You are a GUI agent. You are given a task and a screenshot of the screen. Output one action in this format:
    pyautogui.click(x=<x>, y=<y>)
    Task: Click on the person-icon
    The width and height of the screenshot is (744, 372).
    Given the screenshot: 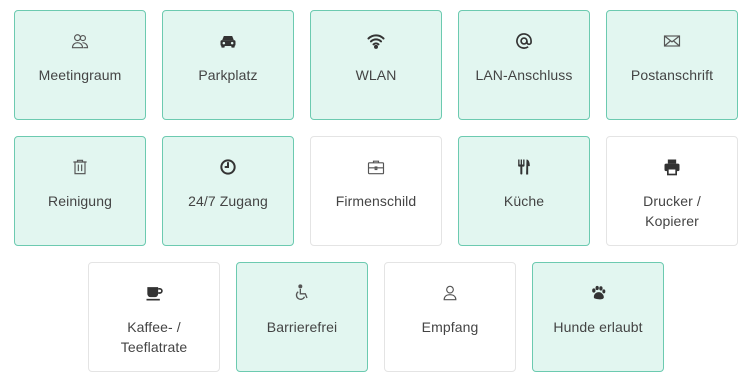 What is the action you would take?
    pyautogui.click(x=450, y=293)
    